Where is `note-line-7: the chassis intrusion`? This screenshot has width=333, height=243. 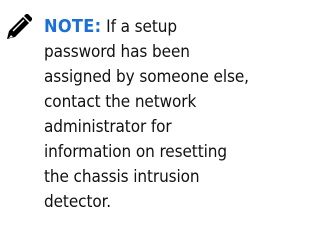 note-line-7: the chassis intrusion is located at coordinates (122, 177).